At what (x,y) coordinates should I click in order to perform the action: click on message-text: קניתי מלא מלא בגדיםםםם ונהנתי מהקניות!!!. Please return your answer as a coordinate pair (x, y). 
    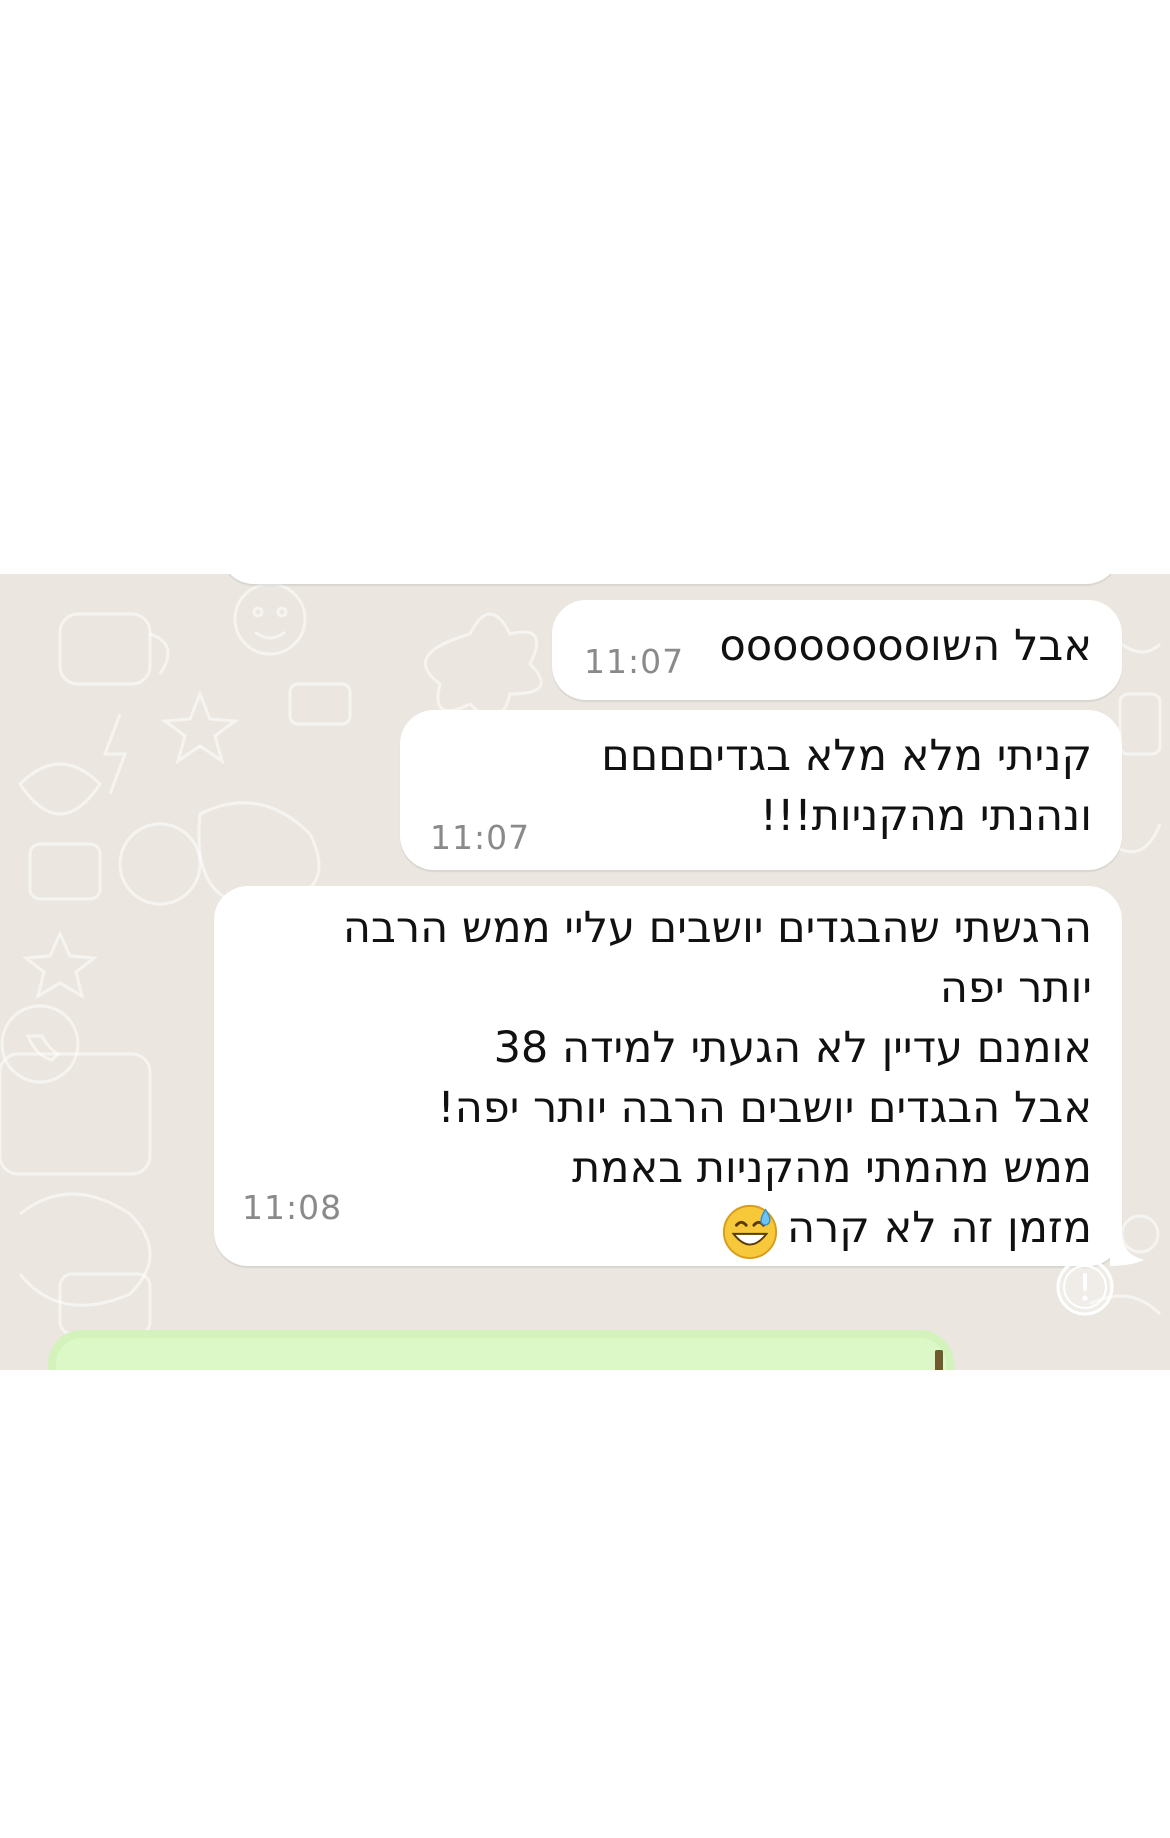
    Looking at the image, I should click on (846, 786).